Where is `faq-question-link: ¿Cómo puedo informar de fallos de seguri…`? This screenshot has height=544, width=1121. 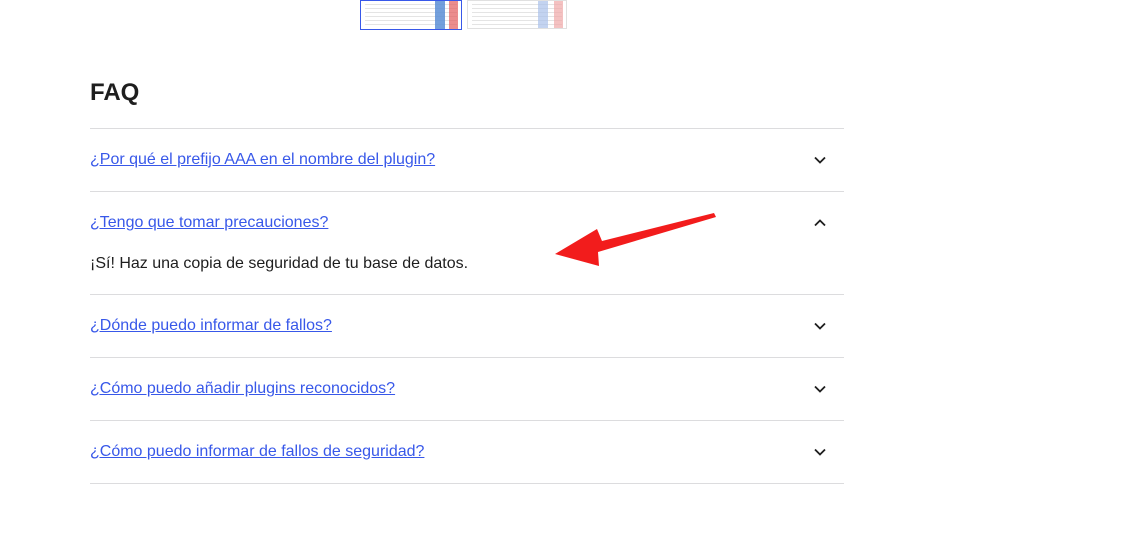
faq-question-link: ¿Cómo puedo informar de fallos de seguri… is located at coordinates (257, 452).